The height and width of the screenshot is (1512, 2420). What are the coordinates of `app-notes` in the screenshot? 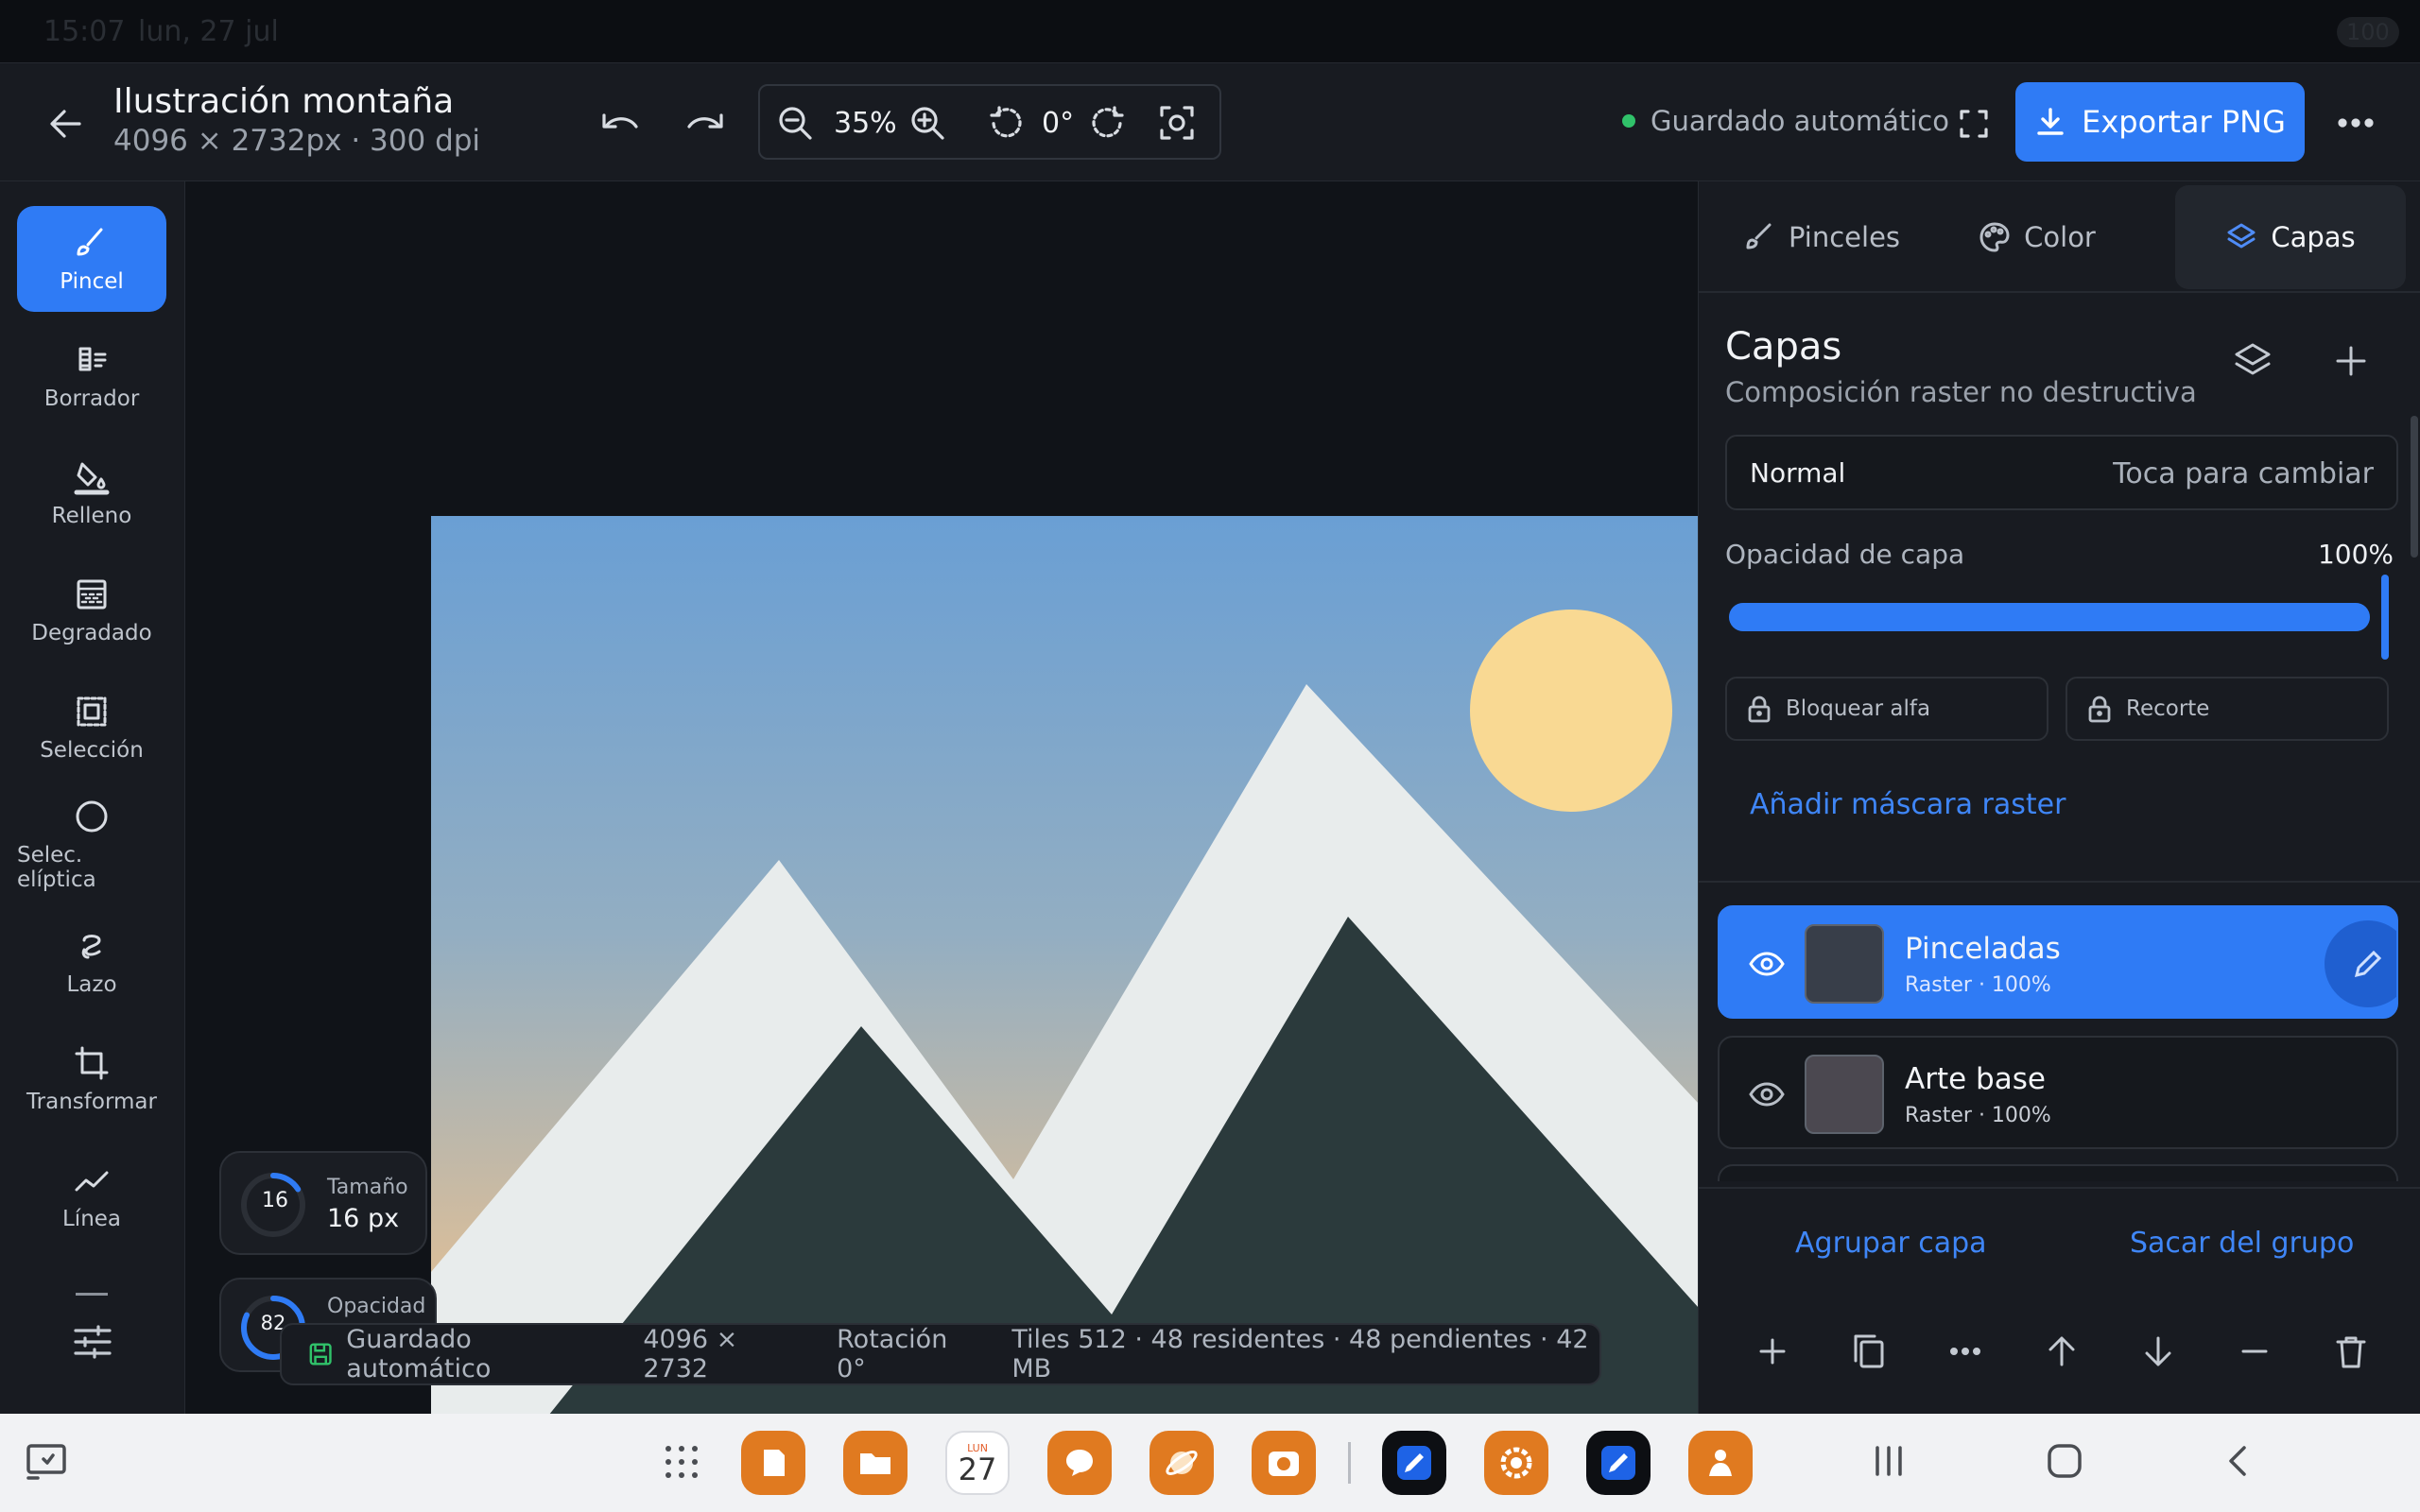 It's located at (773, 1463).